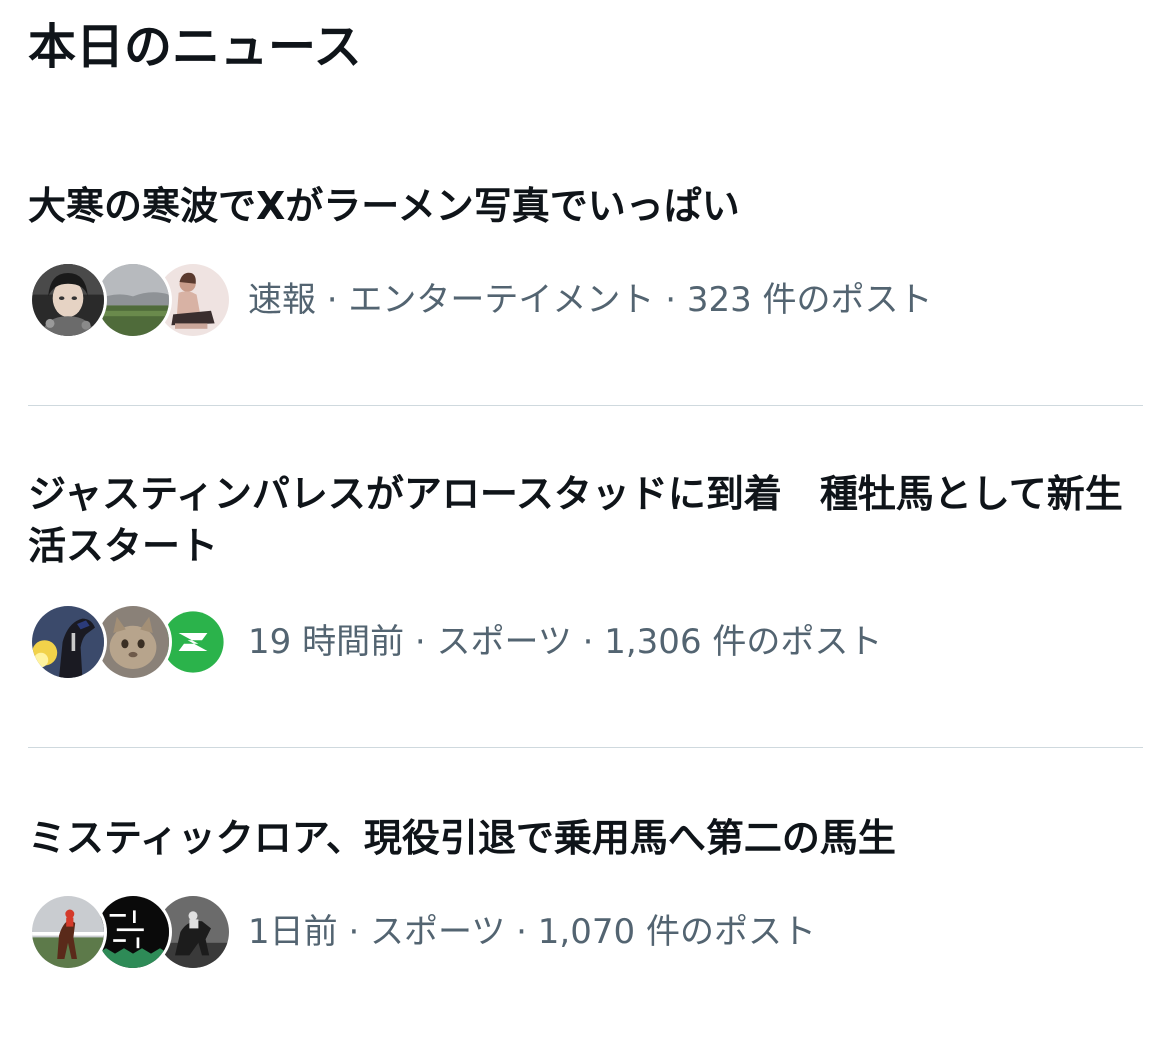 Image resolution: width=1170 pixels, height=1049 pixels. Describe the element at coordinates (384, 206) in the screenshot. I see `news-headline: 大寒の寒波でXがラーメン写真でいっぱい` at that location.